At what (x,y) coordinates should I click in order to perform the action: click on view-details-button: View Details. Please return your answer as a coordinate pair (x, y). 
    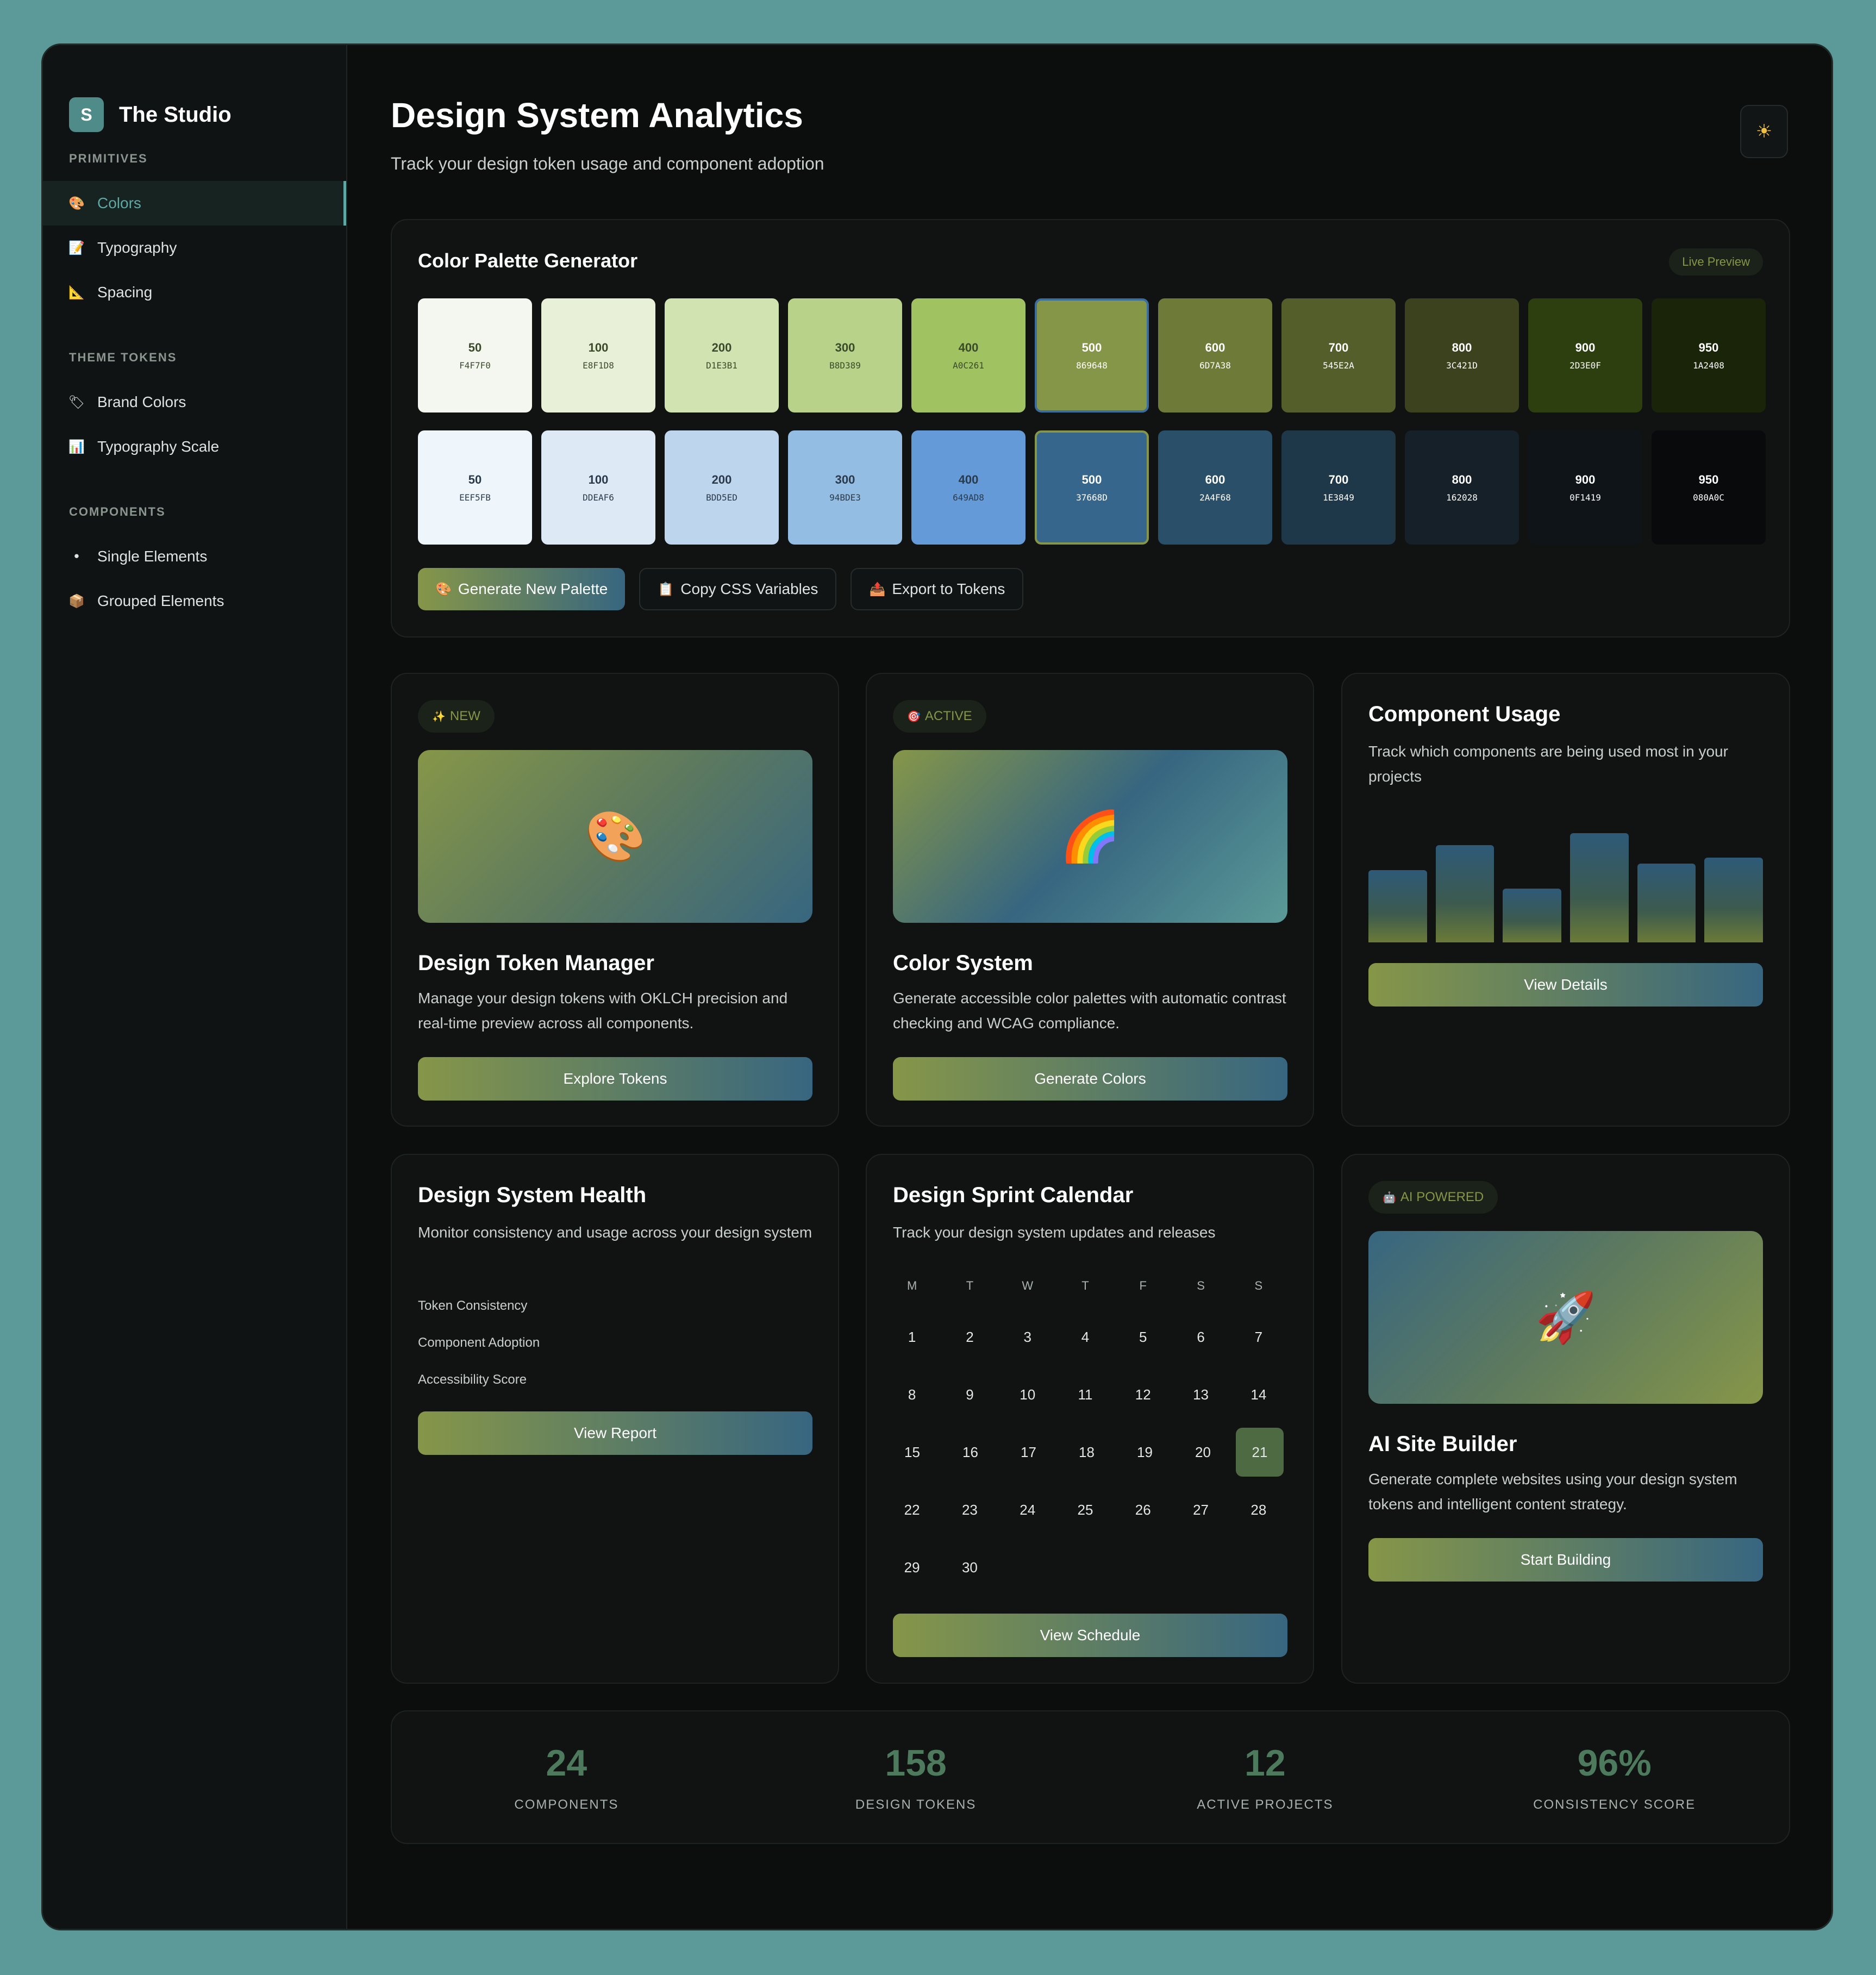
    Looking at the image, I should click on (1566, 985).